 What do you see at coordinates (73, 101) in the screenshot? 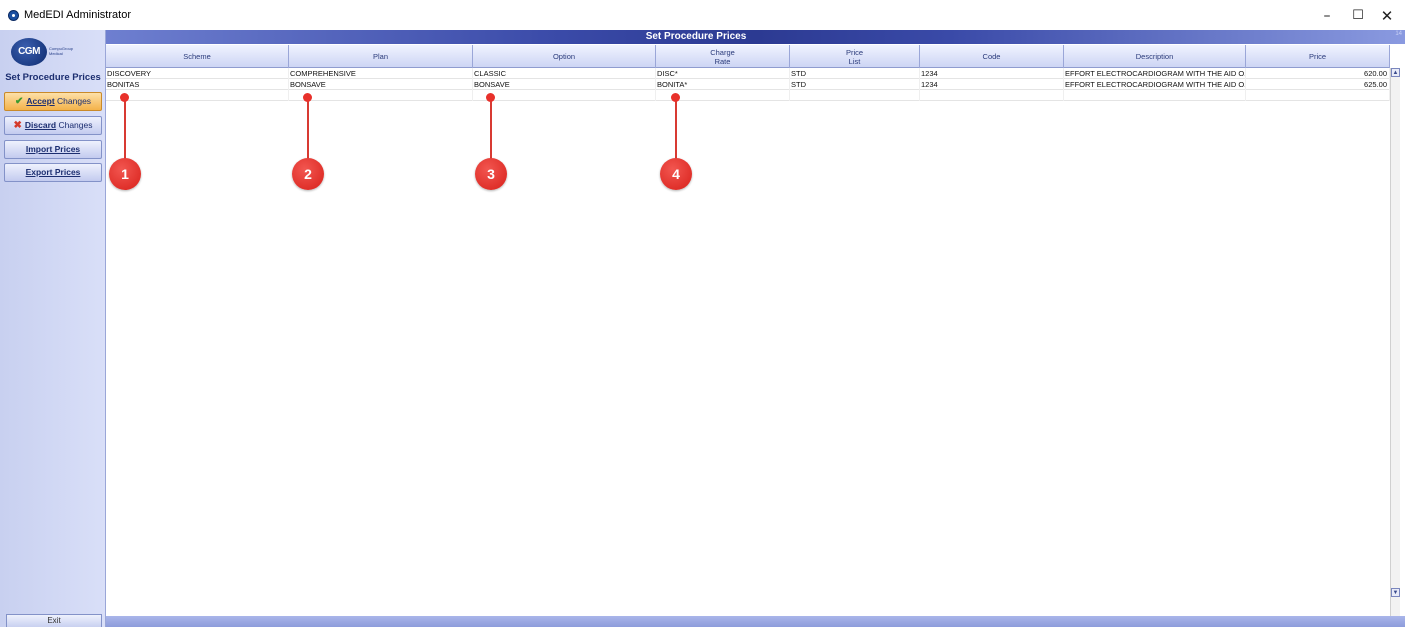
I see `accept-label-rest: Changes` at bounding box center [73, 101].